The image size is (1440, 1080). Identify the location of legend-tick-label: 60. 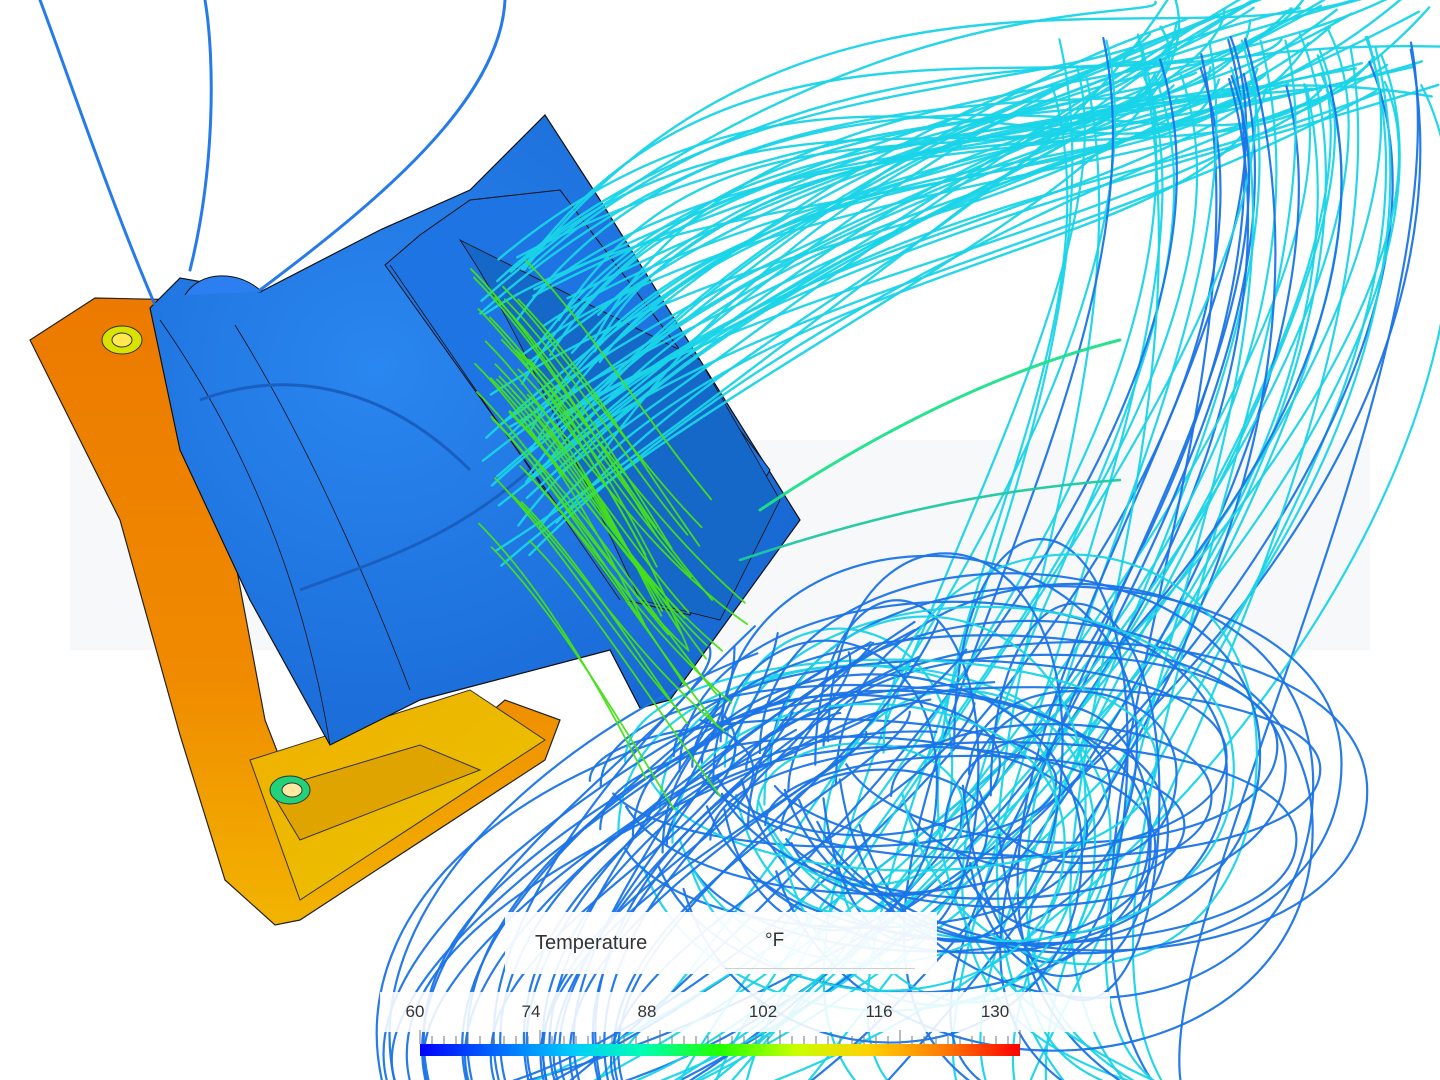
(415, 1011).